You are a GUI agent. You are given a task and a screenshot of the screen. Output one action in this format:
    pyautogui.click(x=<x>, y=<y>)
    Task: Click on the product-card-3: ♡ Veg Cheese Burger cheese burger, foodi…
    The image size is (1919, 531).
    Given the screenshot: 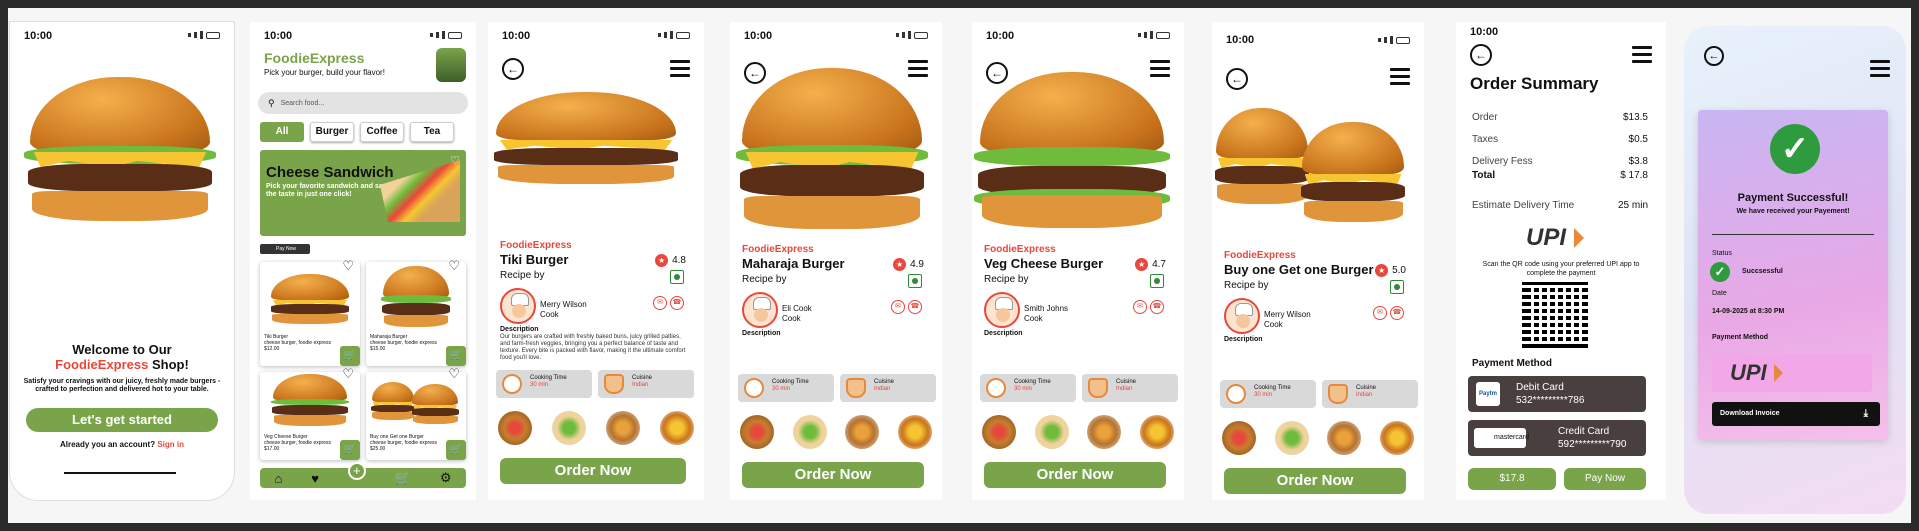 What is the action you would take?
    pyautogui.click(x=310, y=413)
    